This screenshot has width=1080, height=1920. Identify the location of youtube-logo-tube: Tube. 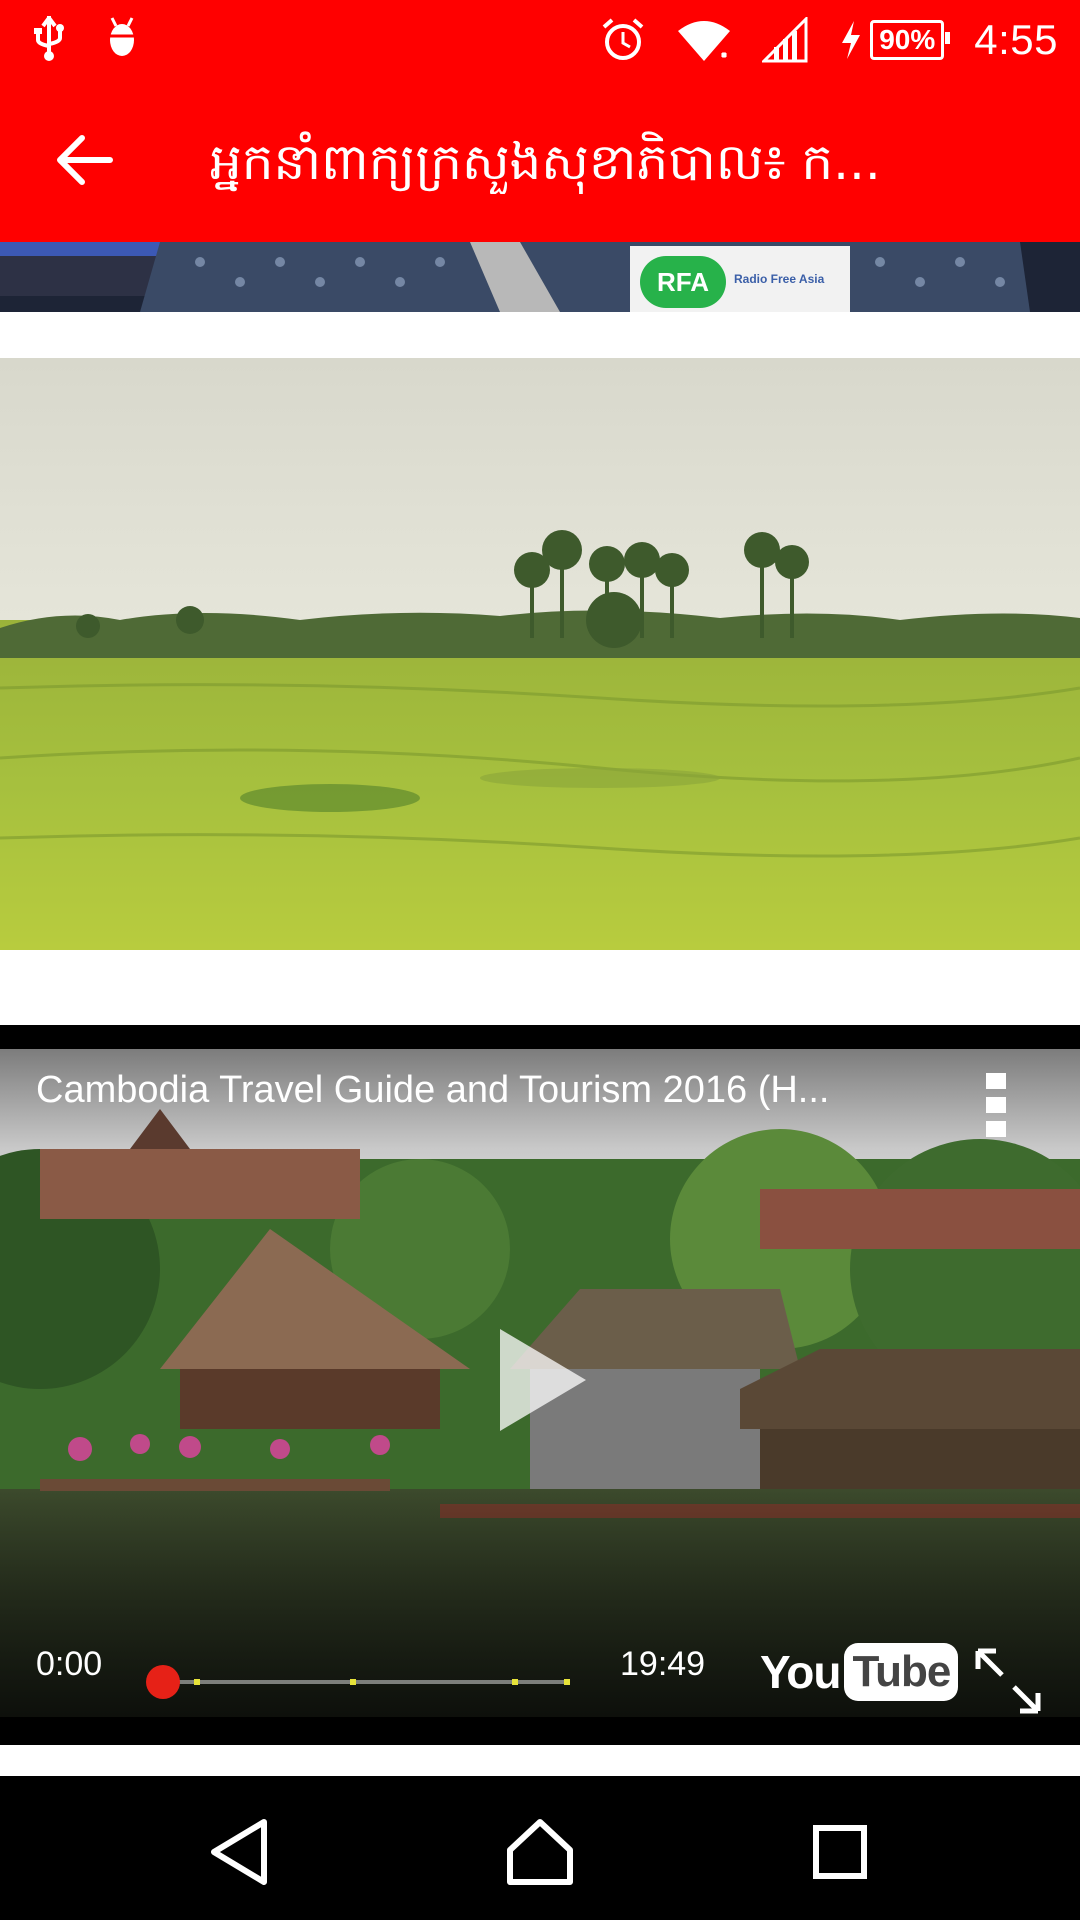
(901, 1672).